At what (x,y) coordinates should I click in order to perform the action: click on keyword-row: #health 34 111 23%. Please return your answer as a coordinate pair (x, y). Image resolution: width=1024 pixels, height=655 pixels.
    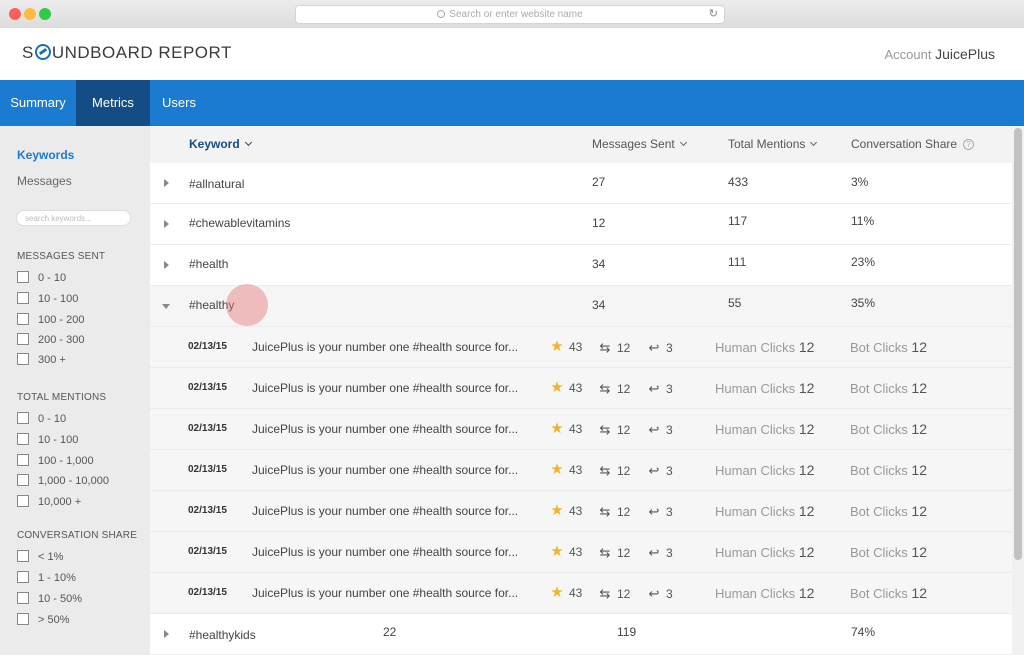
    Looking at the image, I should click on (587, 265).